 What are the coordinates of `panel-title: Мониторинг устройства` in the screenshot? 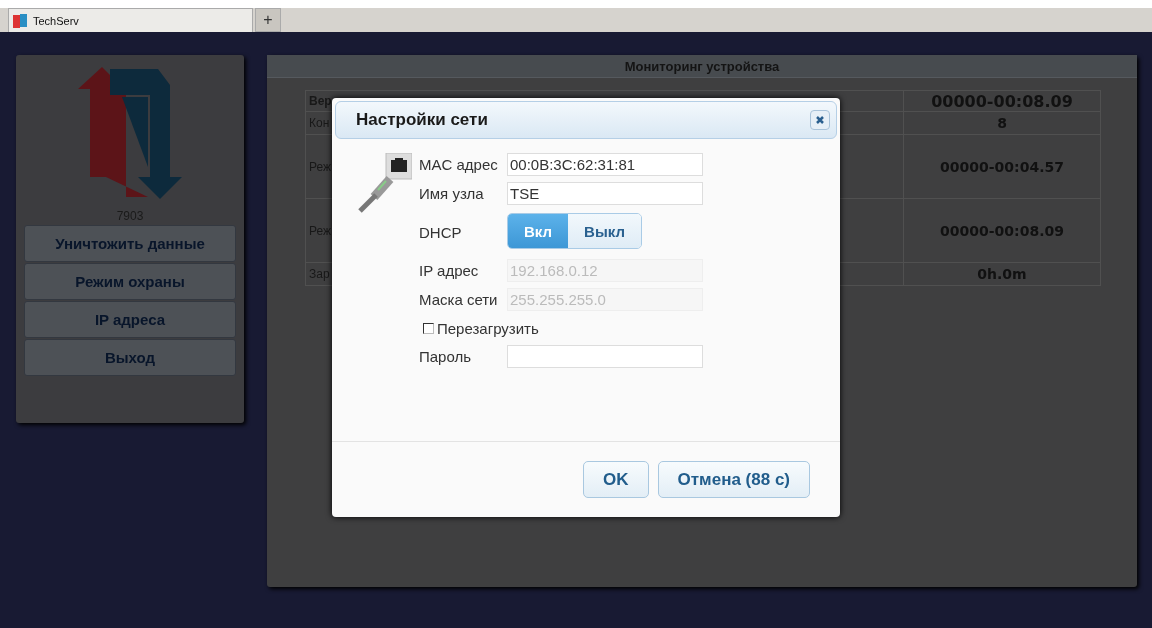 It's located at (702, 66).